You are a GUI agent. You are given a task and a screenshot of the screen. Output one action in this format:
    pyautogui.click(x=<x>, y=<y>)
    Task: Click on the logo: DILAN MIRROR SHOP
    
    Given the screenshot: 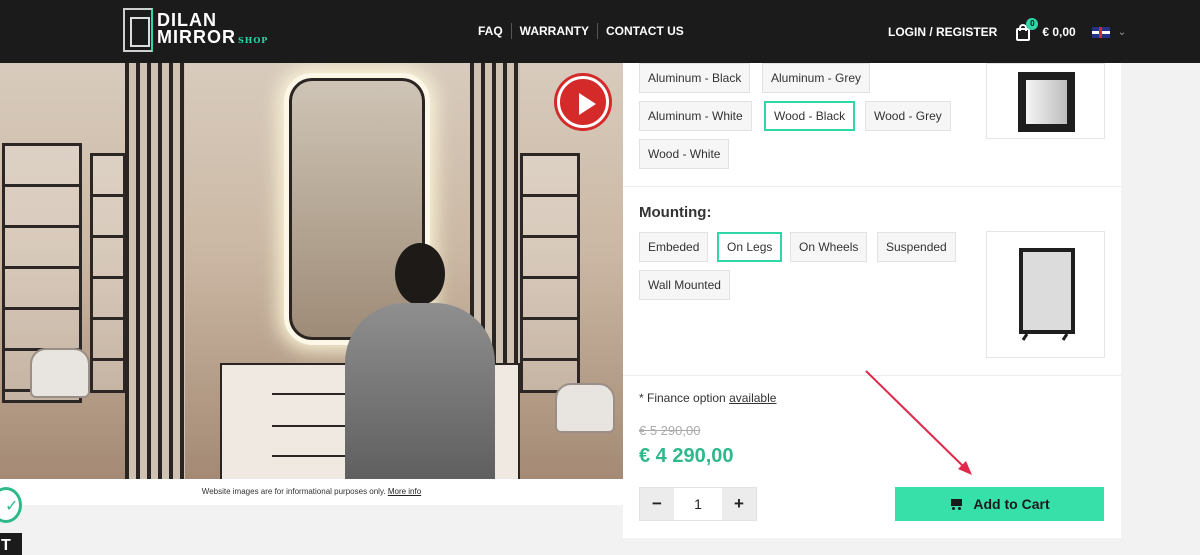 What is the action you would take?
    pyautogui.click(x=195, y=30)
    